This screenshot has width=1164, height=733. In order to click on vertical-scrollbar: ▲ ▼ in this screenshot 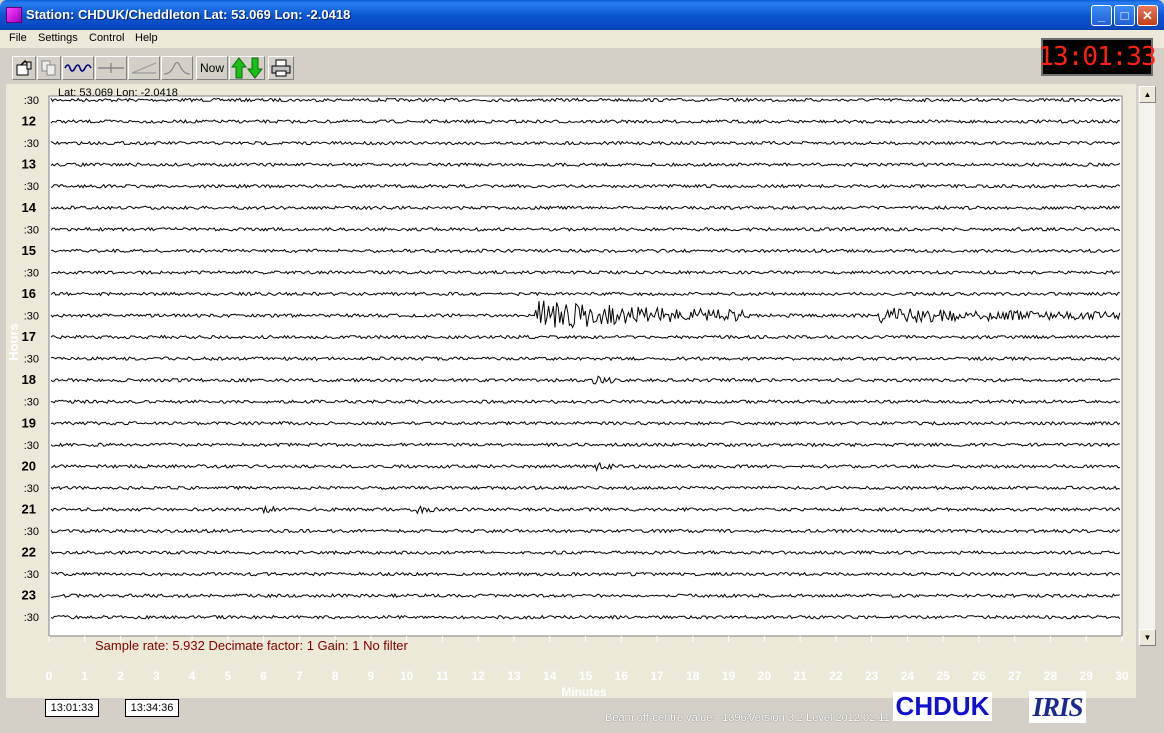, I will do `click(1147, 366)`.